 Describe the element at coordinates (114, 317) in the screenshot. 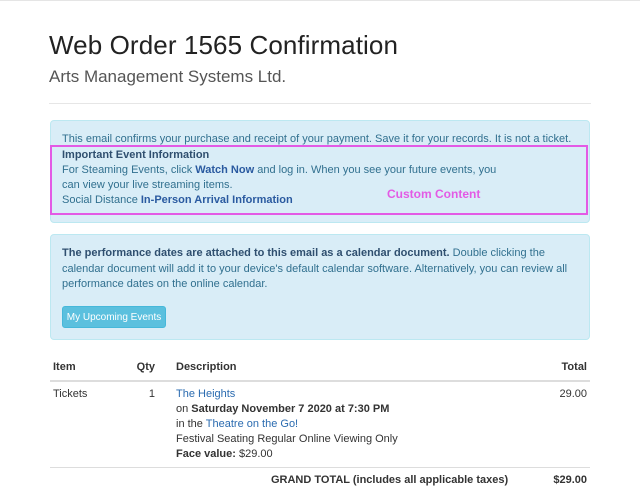

I see `my-upcoming-events-button: My Upcoming Events` at that location.